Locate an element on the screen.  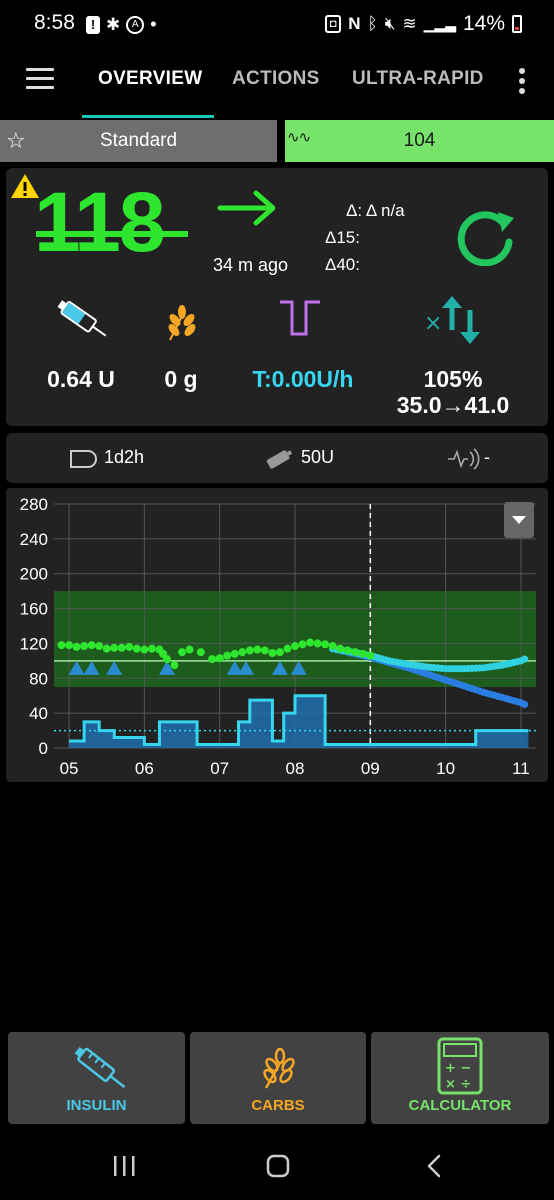
battery-icon is located at coordinates (517, 24).